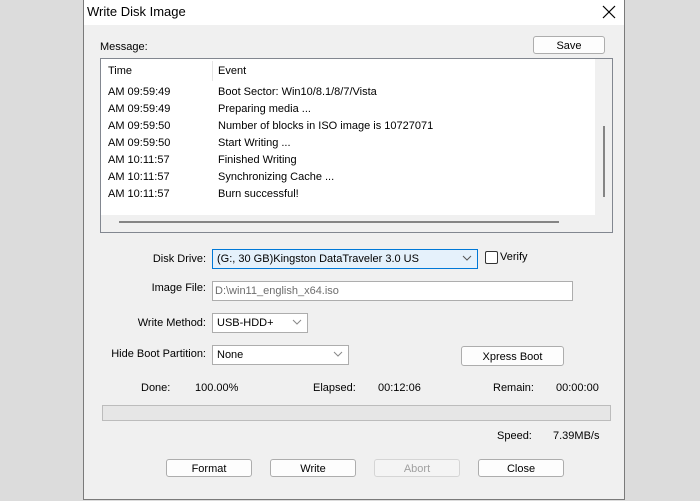 Image resolution: width=700 pixels, height=501 pixels. Describe the element at coordinates (217, 388) in the screenshot. I see `done-value: 100.00%` at that location.